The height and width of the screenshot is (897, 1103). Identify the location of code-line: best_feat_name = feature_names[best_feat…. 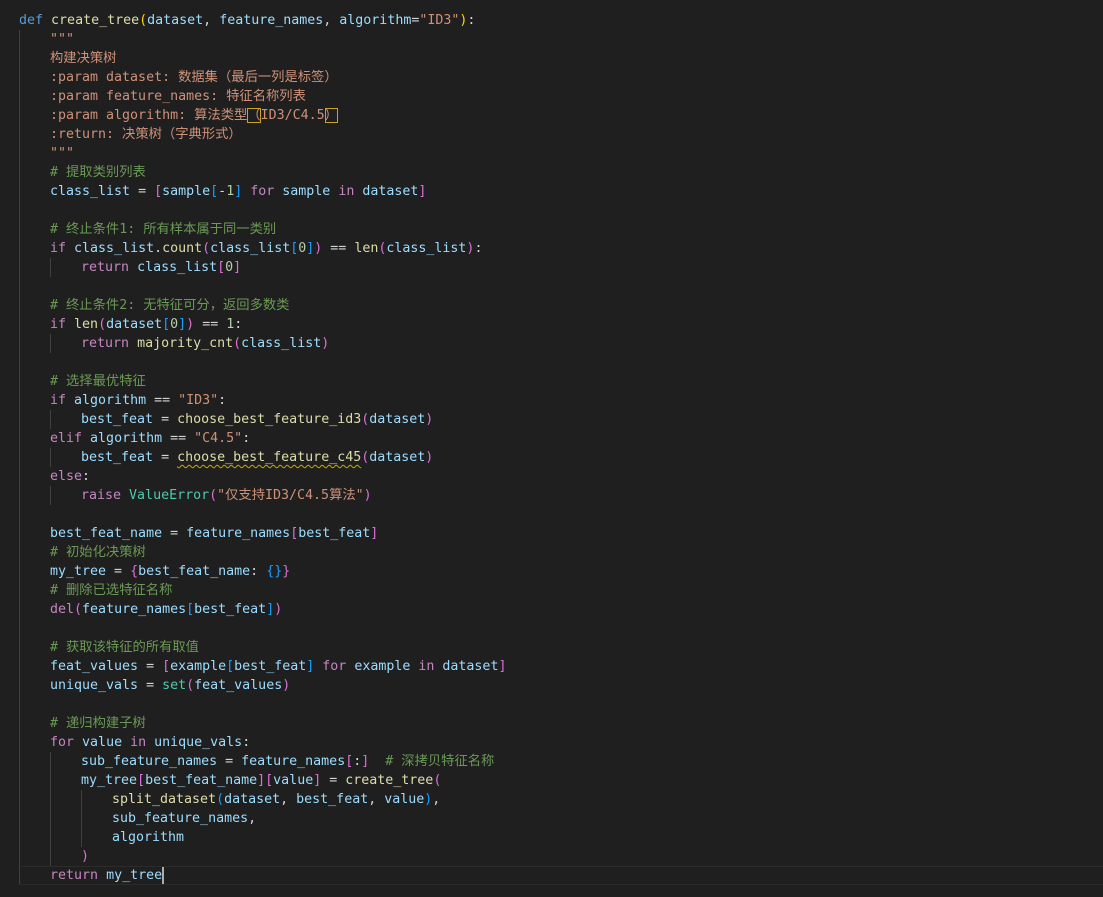
(214, 533).